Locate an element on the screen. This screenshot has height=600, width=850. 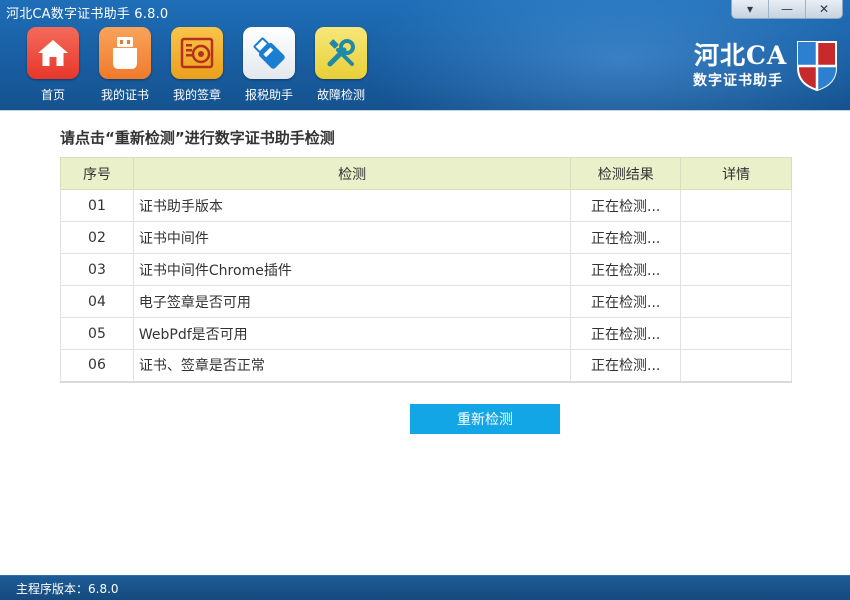
toolbar-item-home: 首页 is located at coordinates (53, 65).